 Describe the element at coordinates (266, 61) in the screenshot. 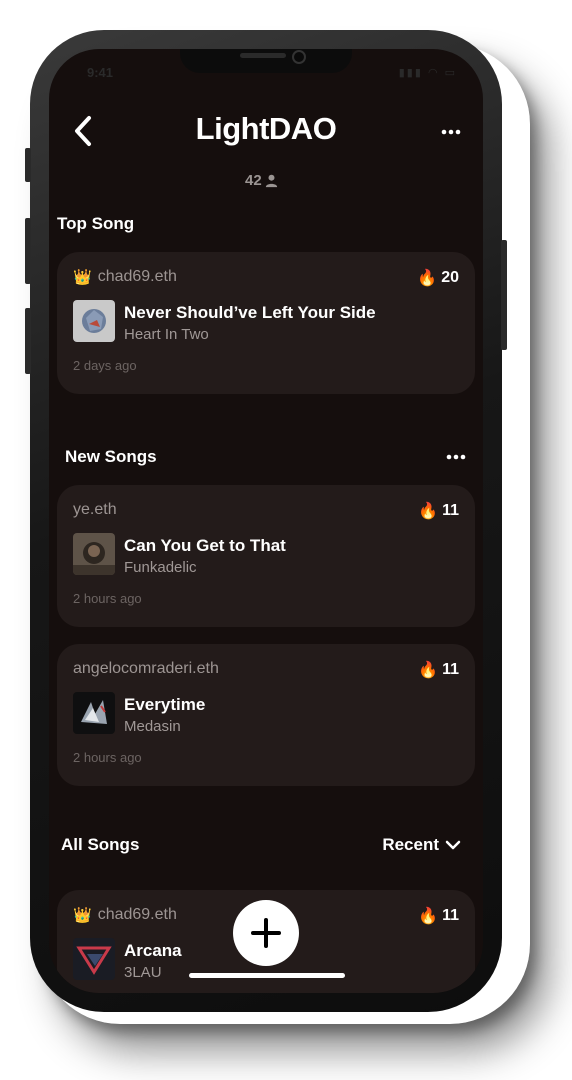

I see `notch` at that location.